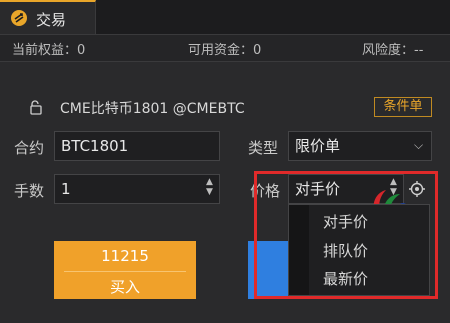 The image size is (450, 323). I want to click on quantity-input: 1, so click(137, 189).